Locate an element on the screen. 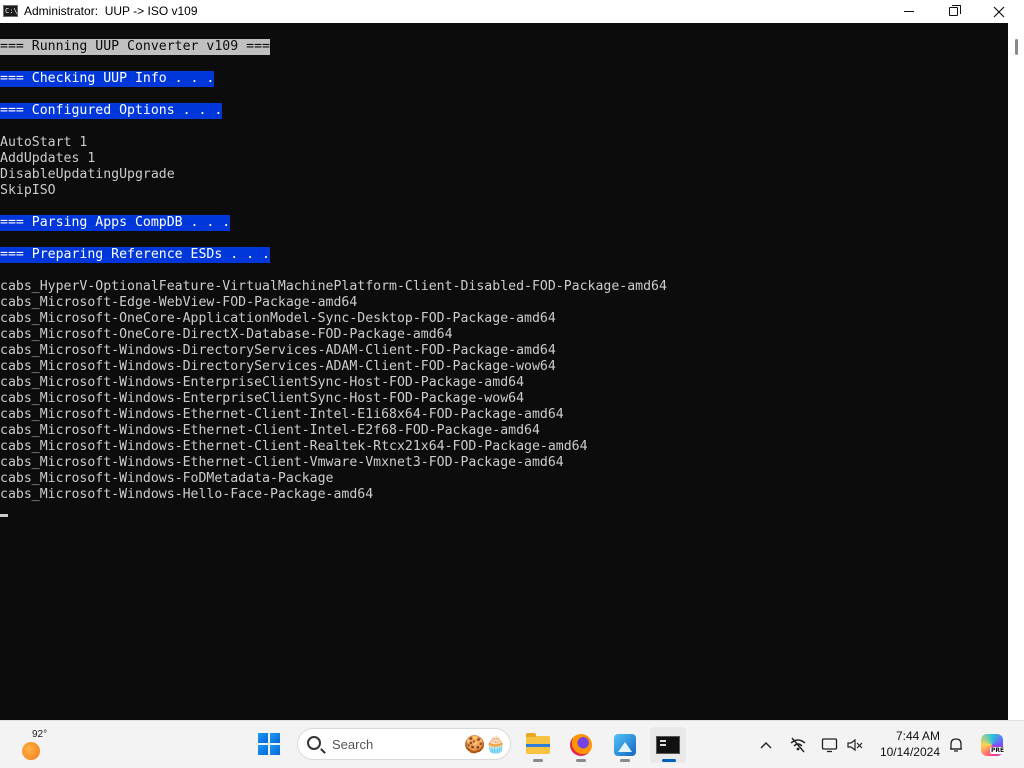 The image size is (1024, 768). taskbar-app-file-explorer is located at coordinates (538, 745).